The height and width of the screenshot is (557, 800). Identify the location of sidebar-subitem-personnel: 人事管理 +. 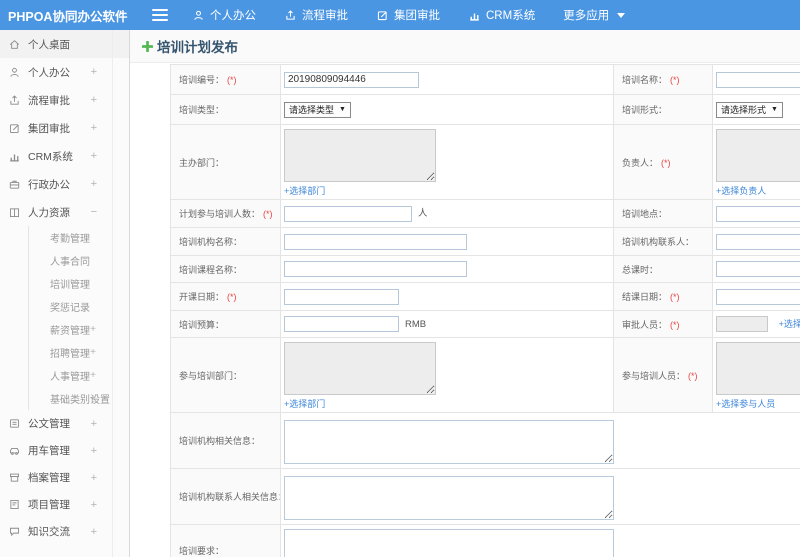
(79, 375).